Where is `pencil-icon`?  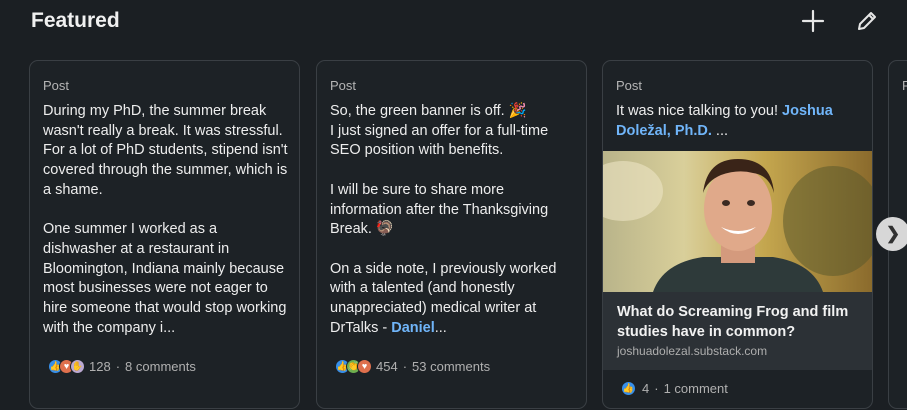
pencil-icon is located at coordinates (867, 21).